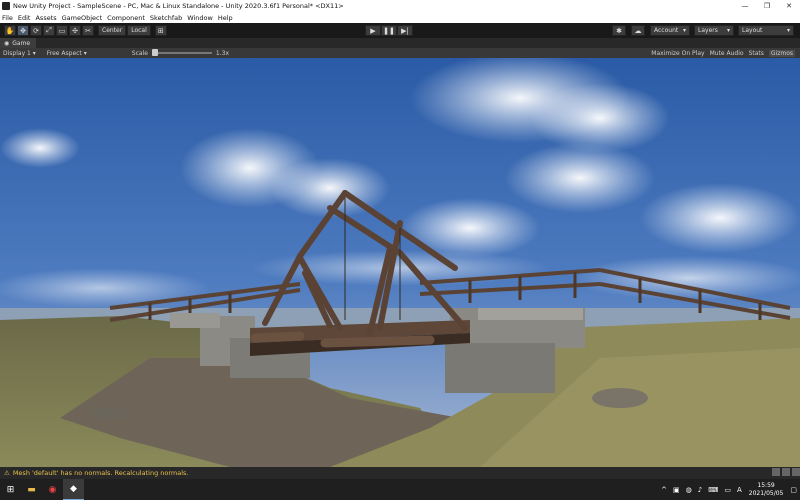 The width and height of the screenshot is (800, 500). What do you see at coordinates (222, 53) in the screenshot?
I see `scale-value: 1.3x` at bounding box center [222, 53].